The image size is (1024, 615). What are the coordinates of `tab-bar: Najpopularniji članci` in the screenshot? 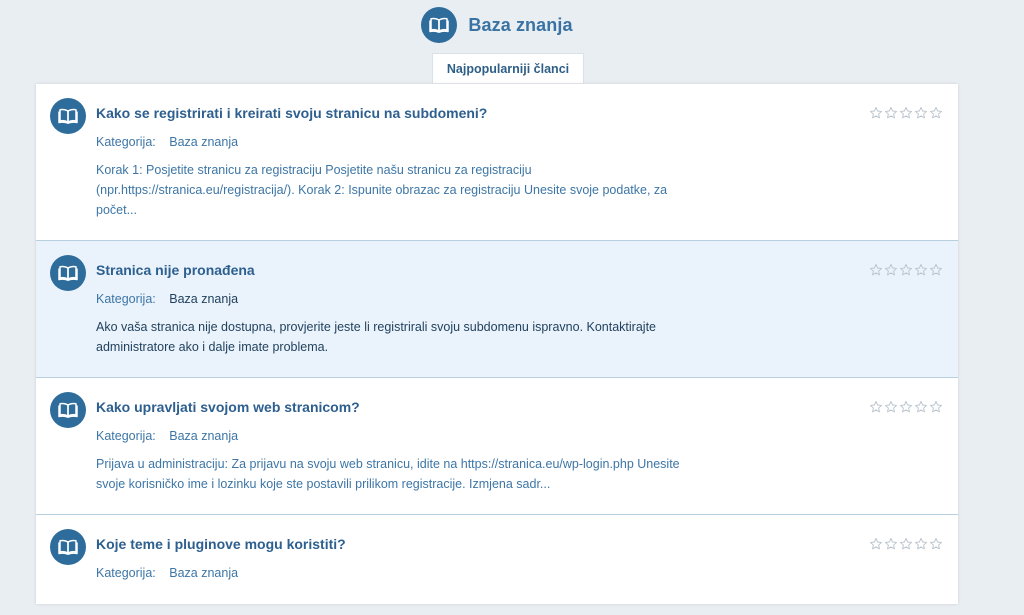 It's located at (512, 68).